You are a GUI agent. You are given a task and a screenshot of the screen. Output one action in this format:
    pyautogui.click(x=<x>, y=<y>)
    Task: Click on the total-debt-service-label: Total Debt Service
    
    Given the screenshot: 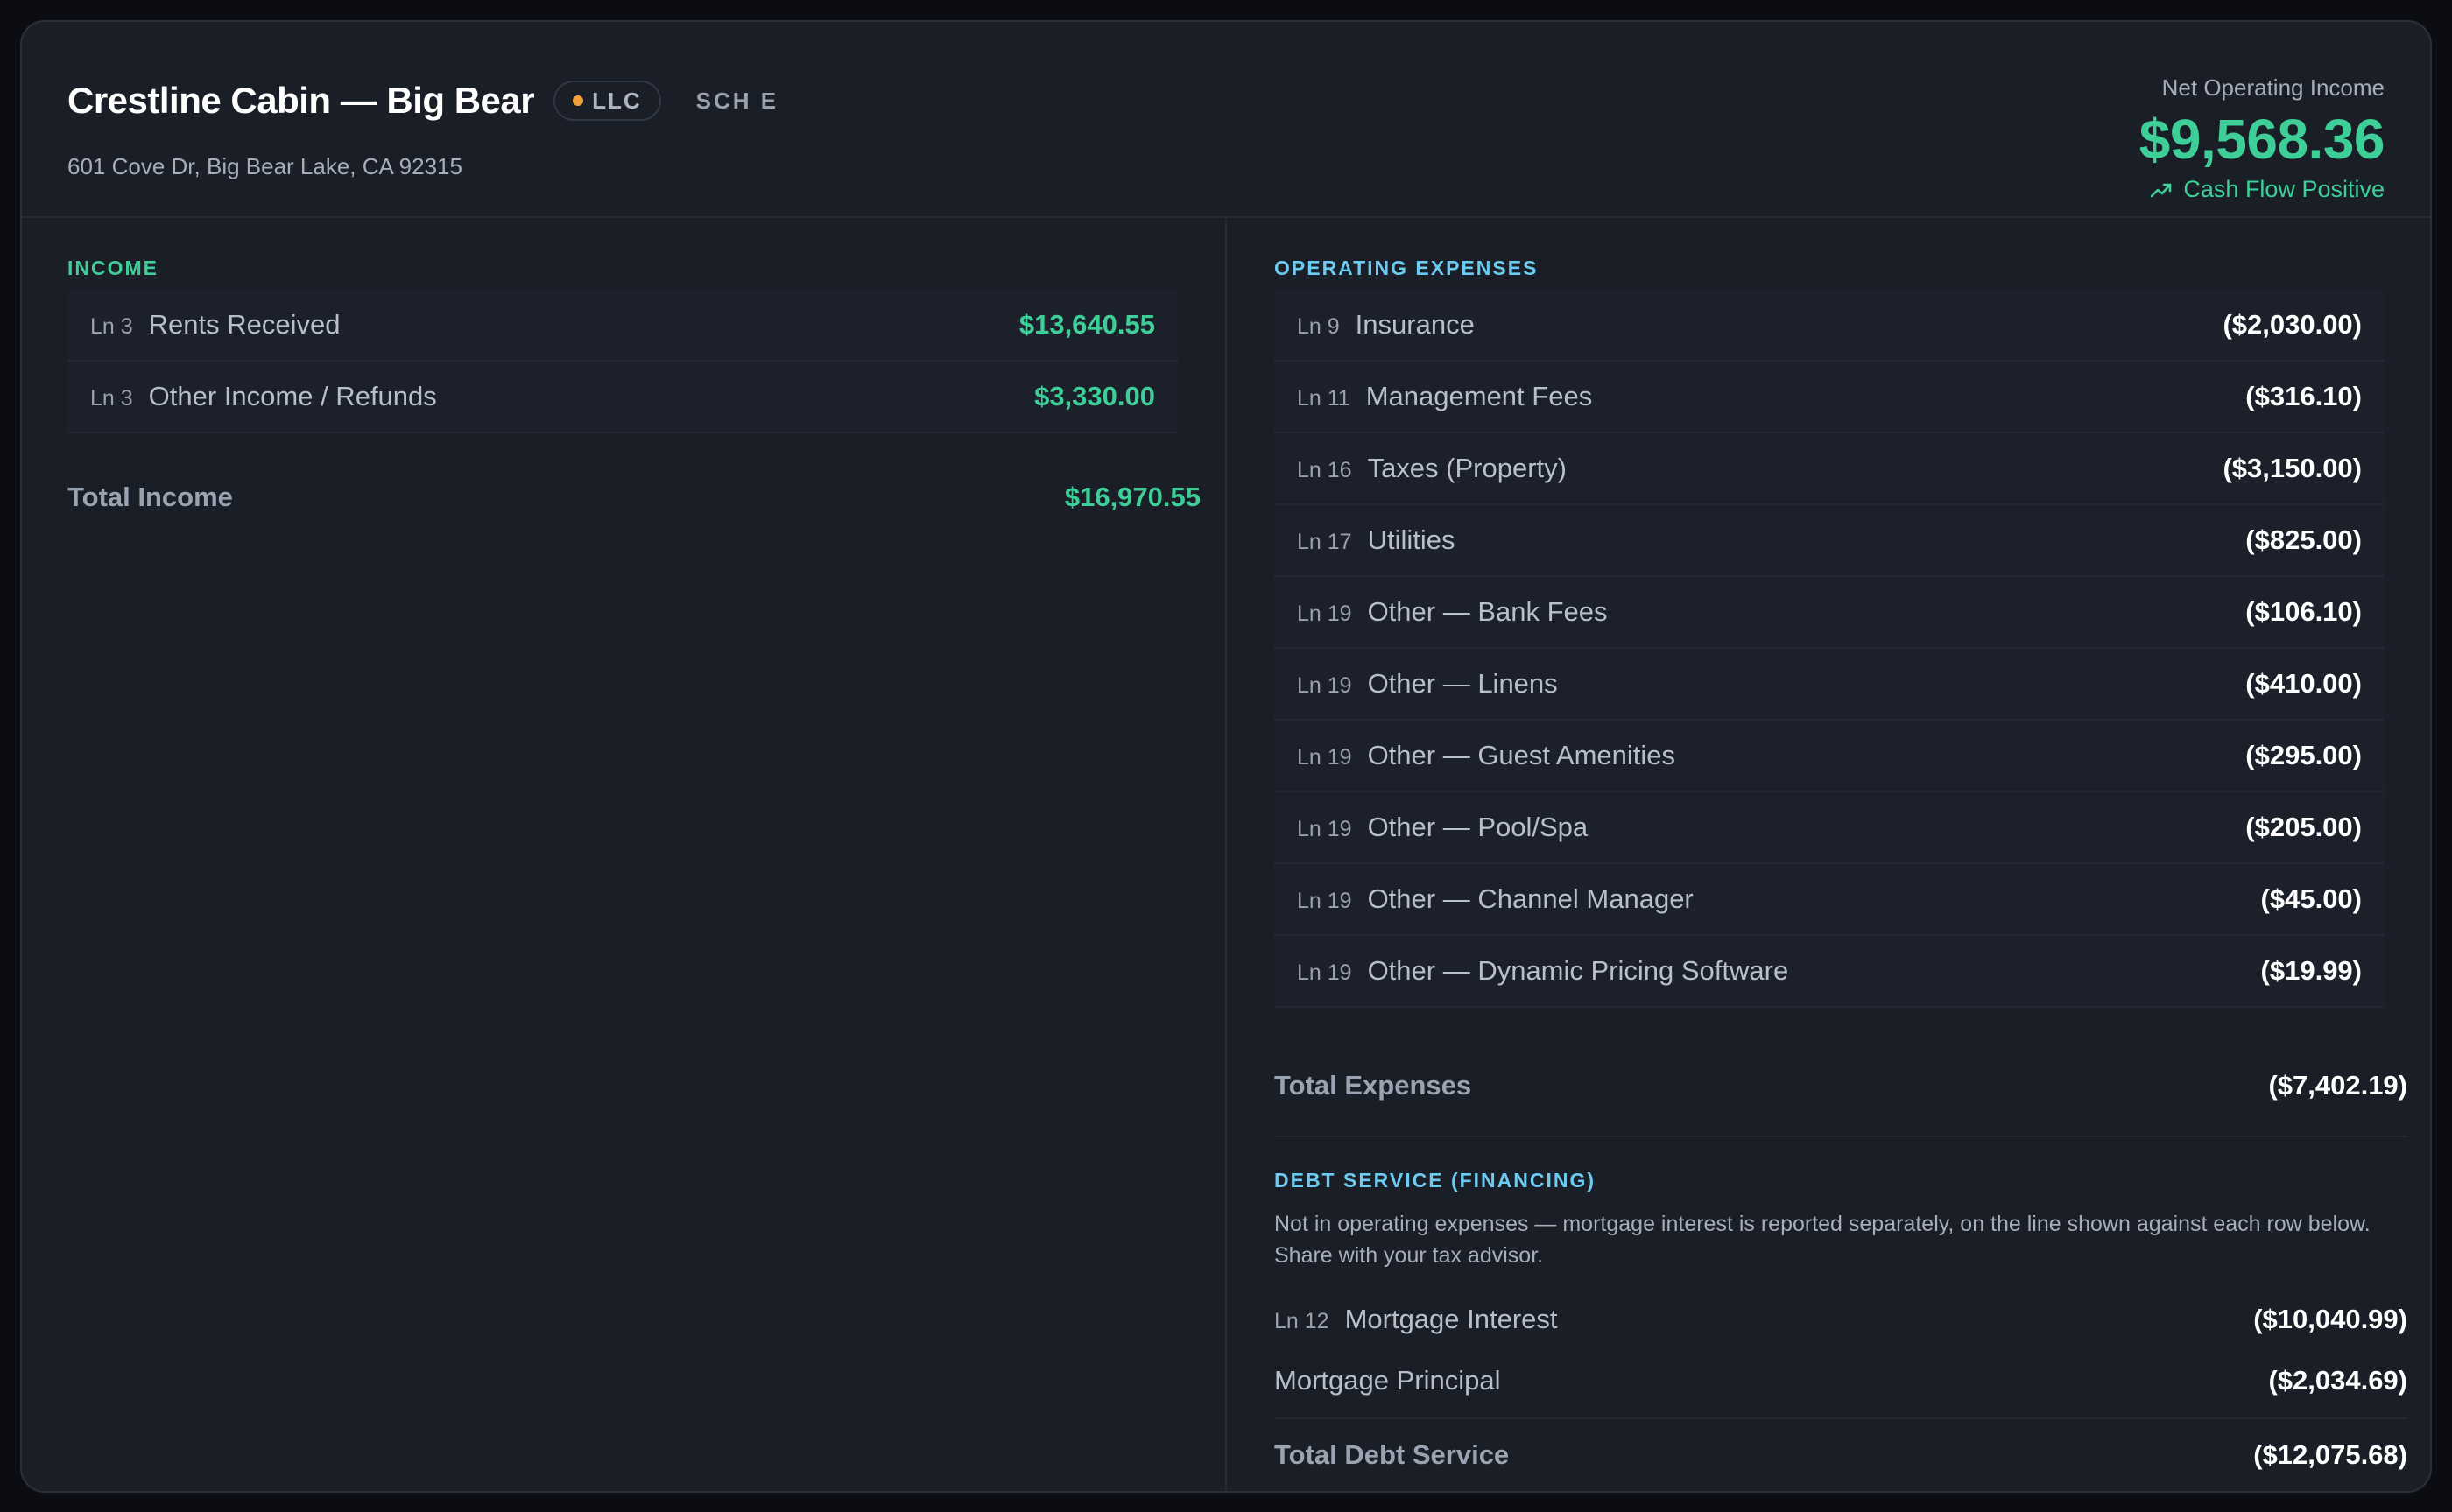 What is the action you would take?
    pyautogui.click(x=1392, y=1455)
    